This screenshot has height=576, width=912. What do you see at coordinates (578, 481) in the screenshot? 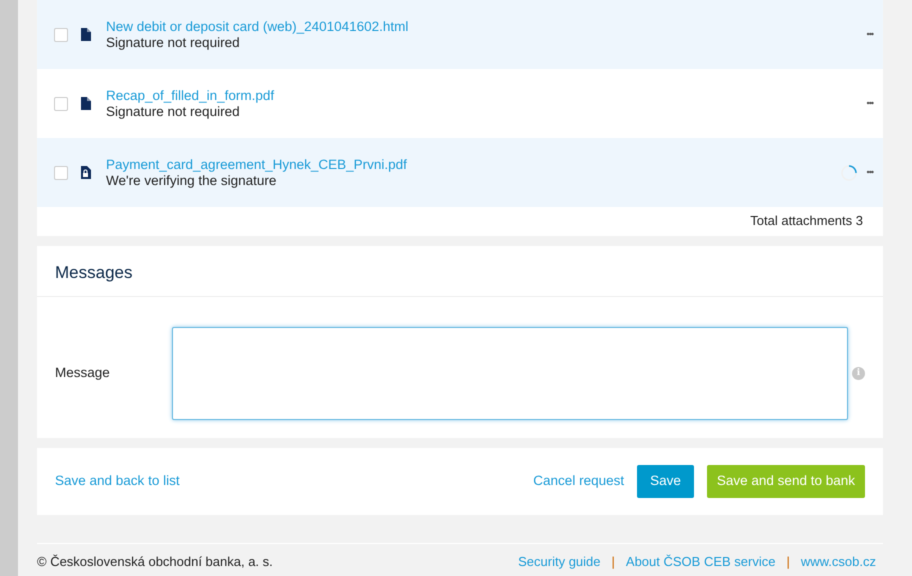
I see `cancel-link: Cancel request` at bounding box center [578, 481].